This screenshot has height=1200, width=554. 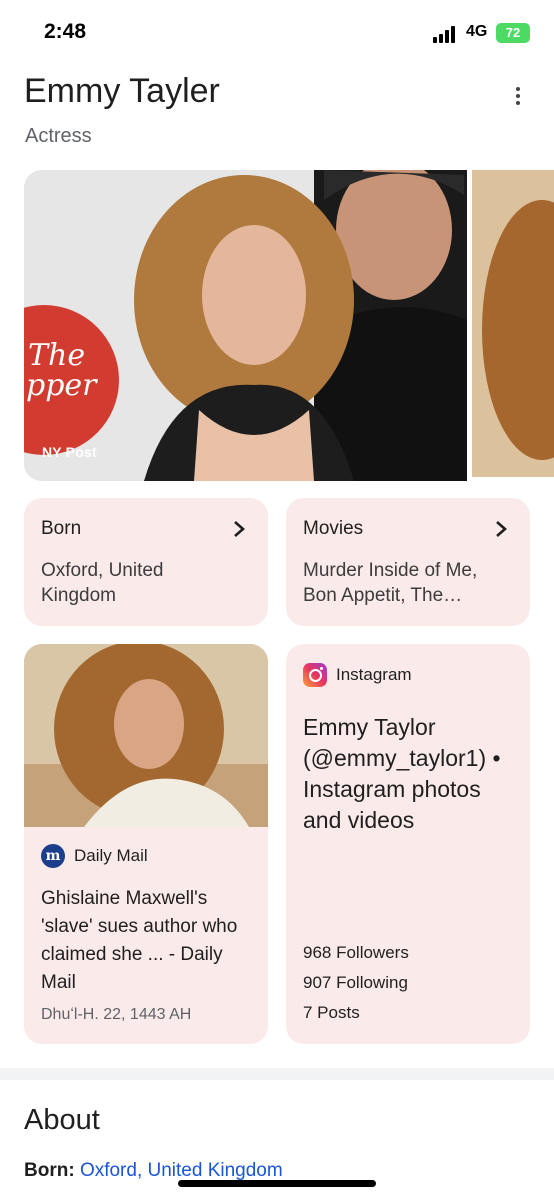 I want to click on page-subtitle: Actress, so click(x=58, y=136).